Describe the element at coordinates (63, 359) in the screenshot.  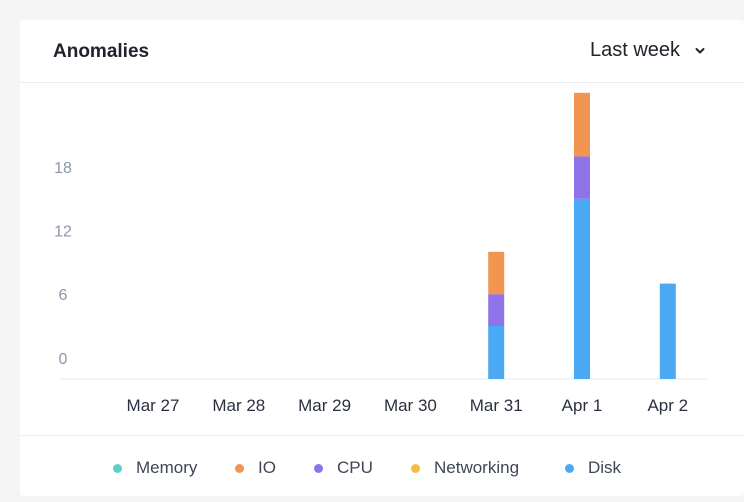
I see `y-tick-label: 0` at that location.